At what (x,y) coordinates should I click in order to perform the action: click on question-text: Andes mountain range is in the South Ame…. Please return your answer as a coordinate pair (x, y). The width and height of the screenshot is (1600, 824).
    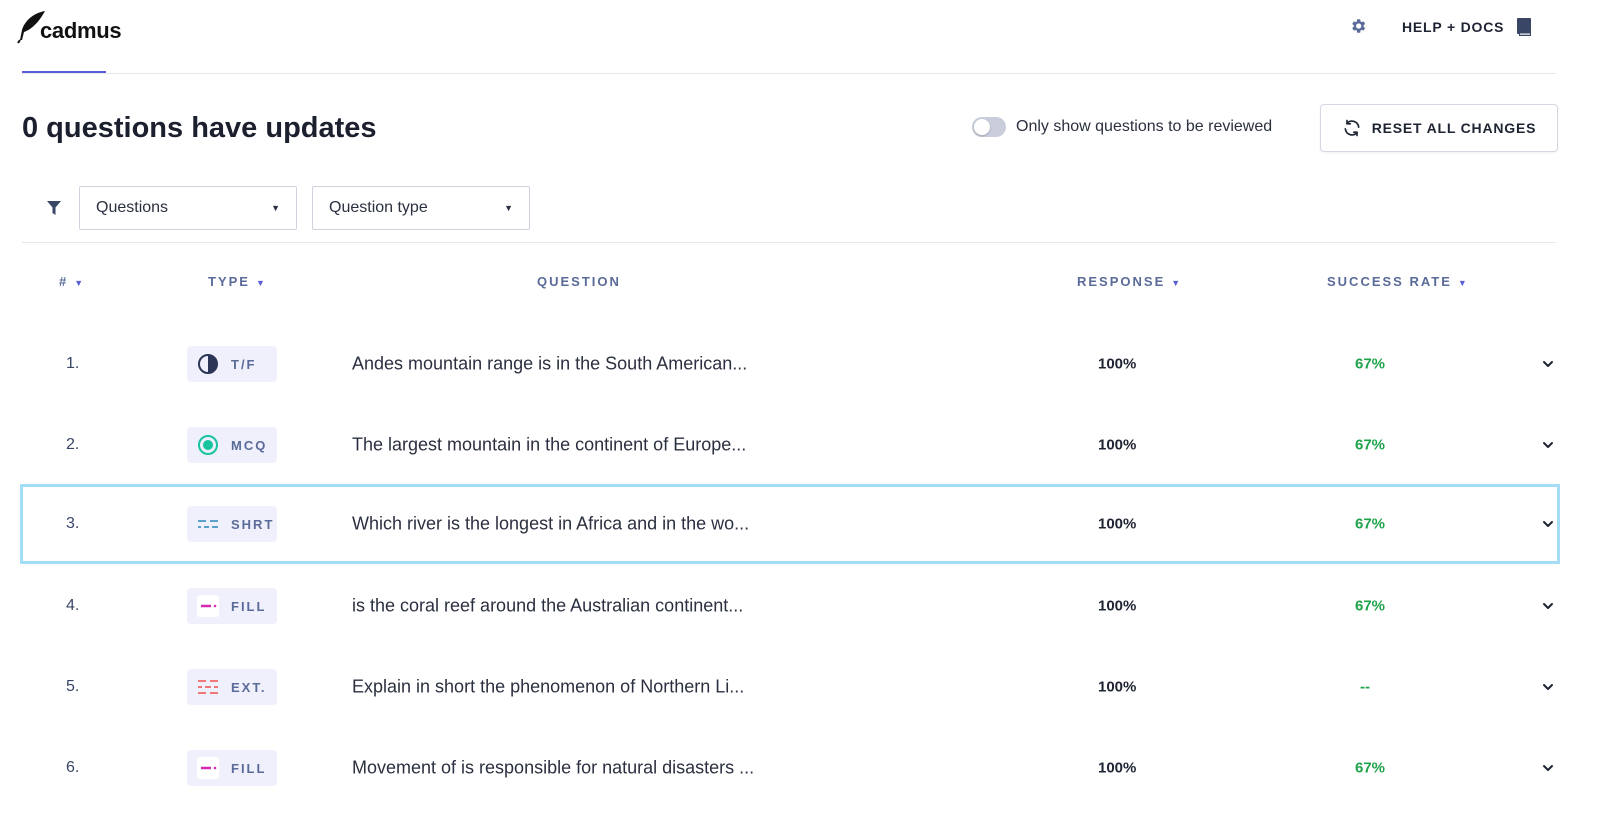
    Looking at the image, I should click on (550, 363).